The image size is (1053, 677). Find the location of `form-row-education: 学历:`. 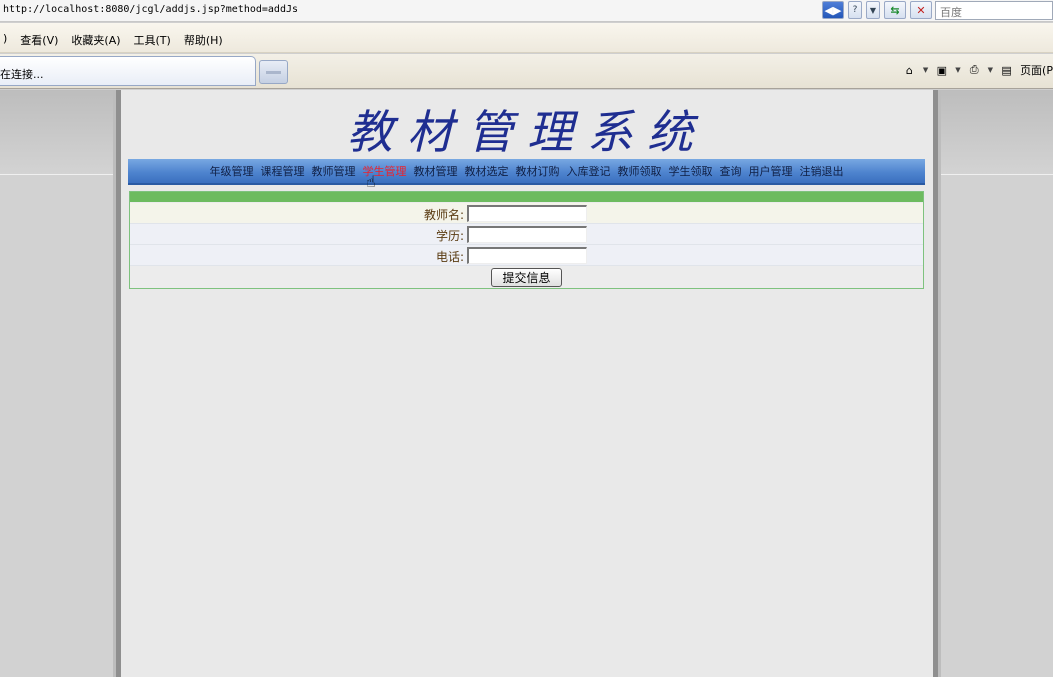

form-row-education: 学历: is located at coordinates (526, 234).